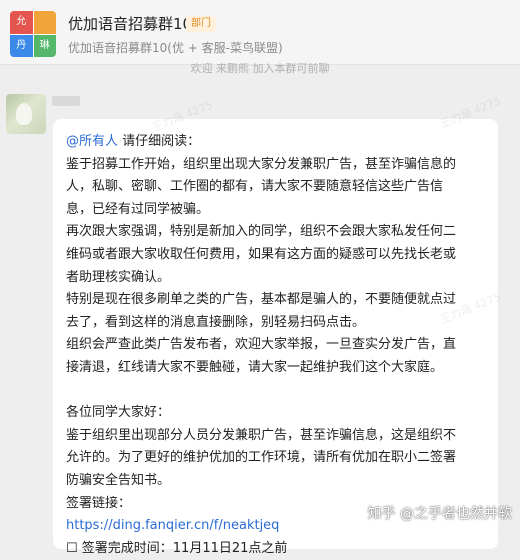 This screenshot has width=520, height=560. Describe the element at coordinates (255, 187) in the screenshot. I see `message-line: 人，私聊、密聊、工作圈的都有，请大家不要随意轻信这些广告信` at that location.